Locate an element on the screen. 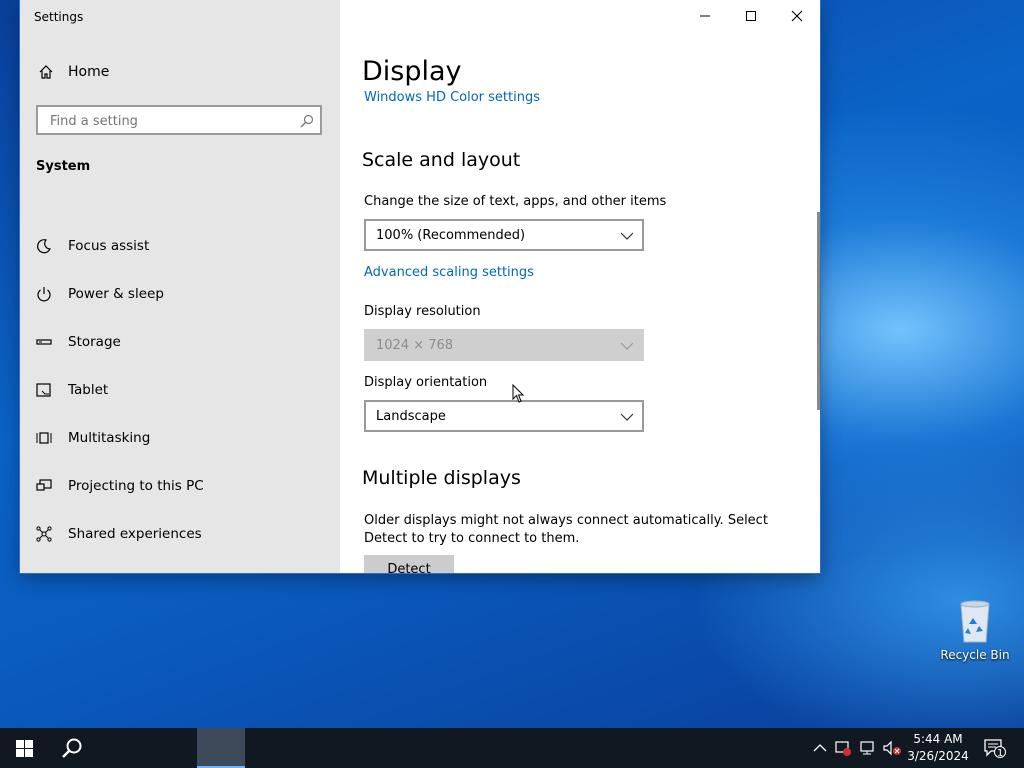 This screenshot has height=768, width=1024. sidebar-item-power-sleep: Power & sleep is located at coordinates (180, 294).